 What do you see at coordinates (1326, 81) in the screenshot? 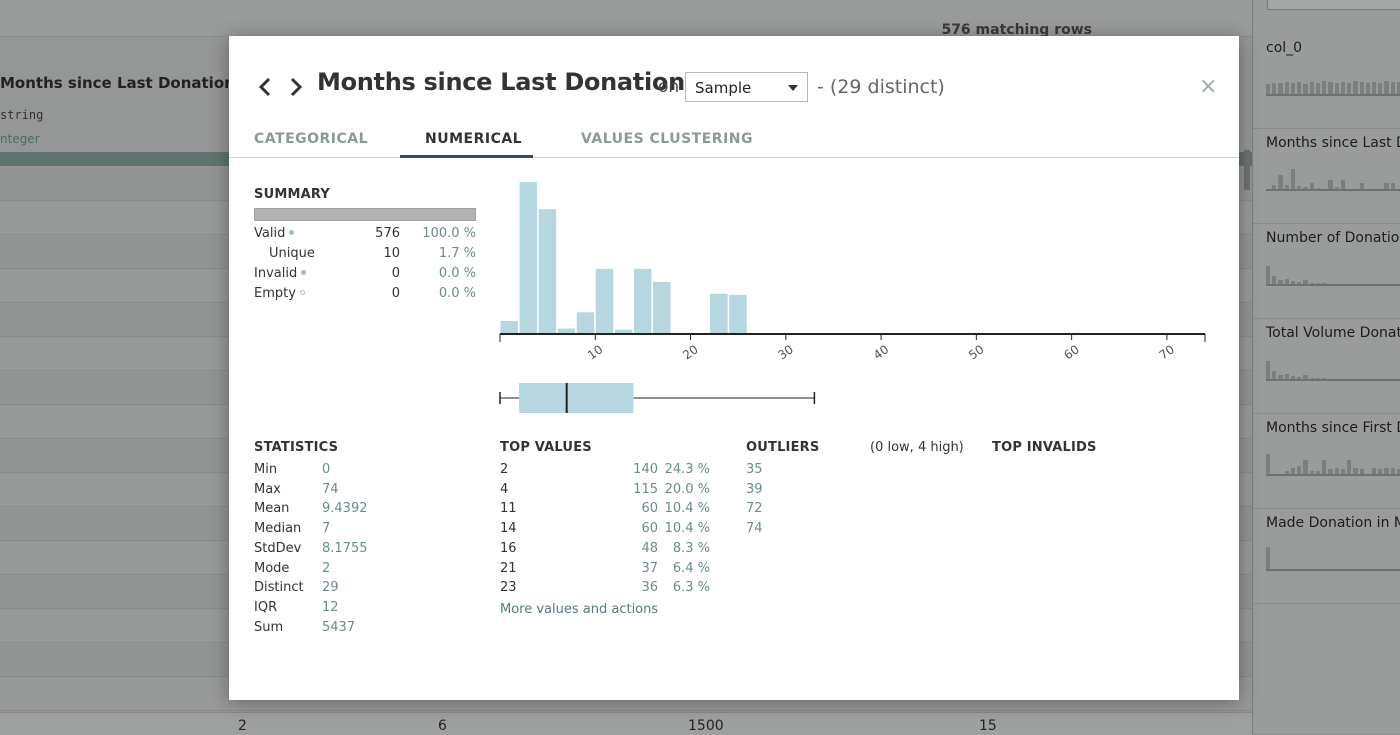
I see `sidebar-column-card: col_0` at bounding box center [1326, 81].